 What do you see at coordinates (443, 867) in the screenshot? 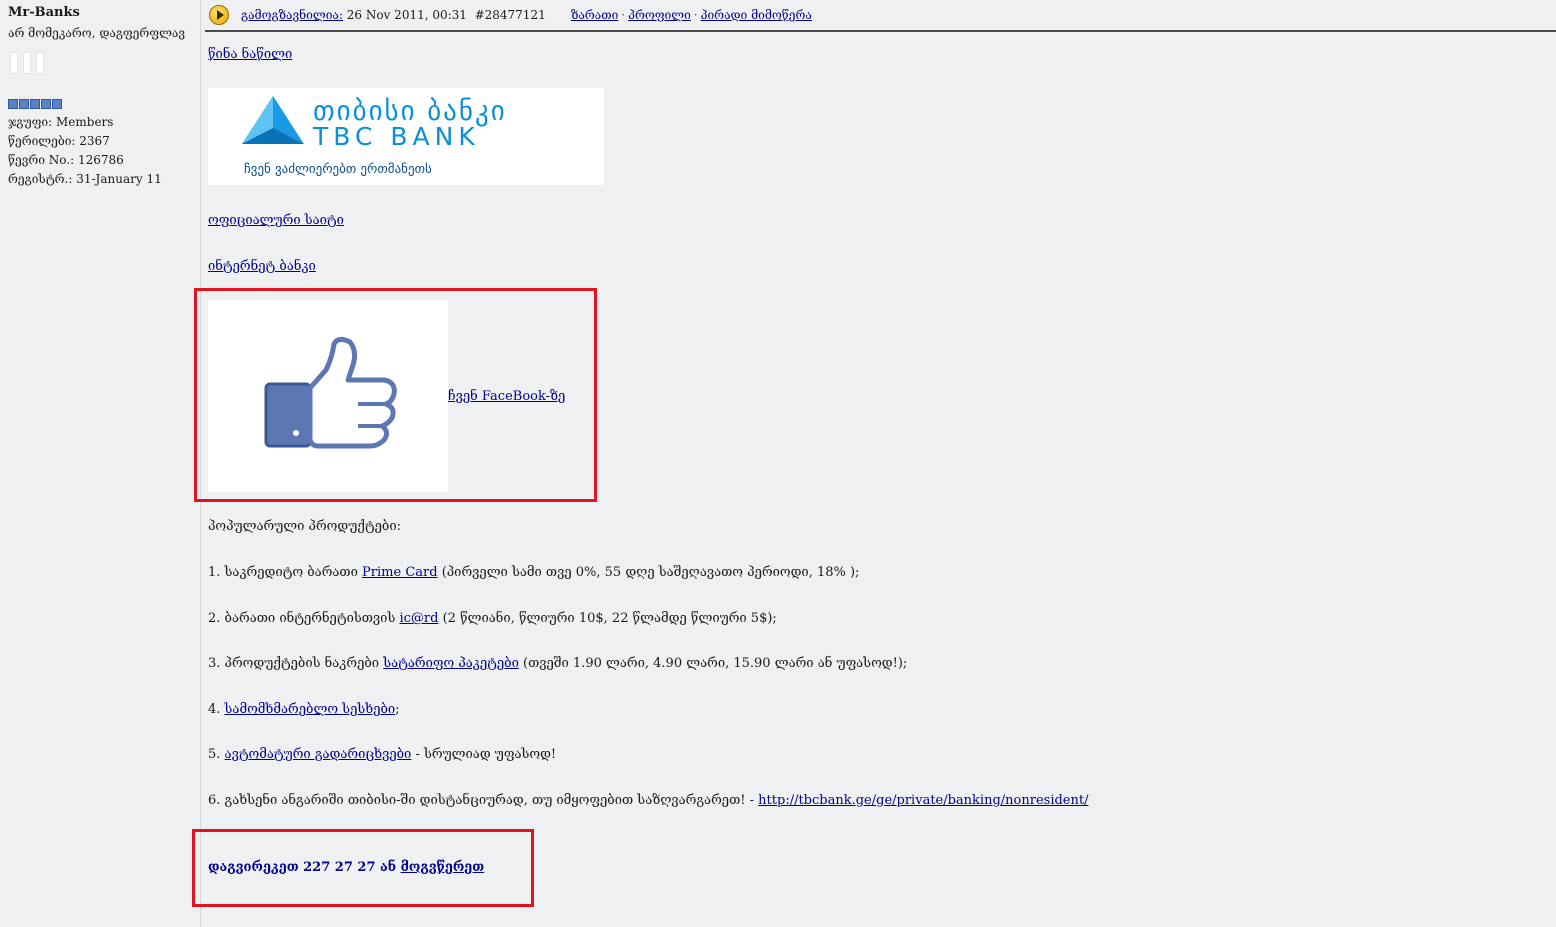
I see `write-us-link: მოგვწერეთ` at bounding box center [443, 867].